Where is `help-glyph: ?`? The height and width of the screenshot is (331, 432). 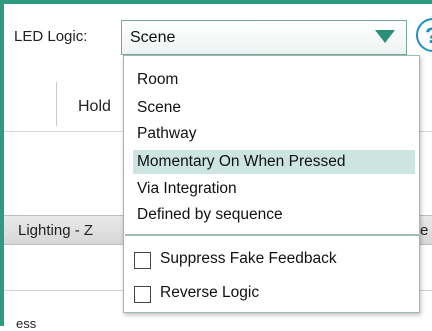
help-glyph: ? is located at coordinates (428, 36).